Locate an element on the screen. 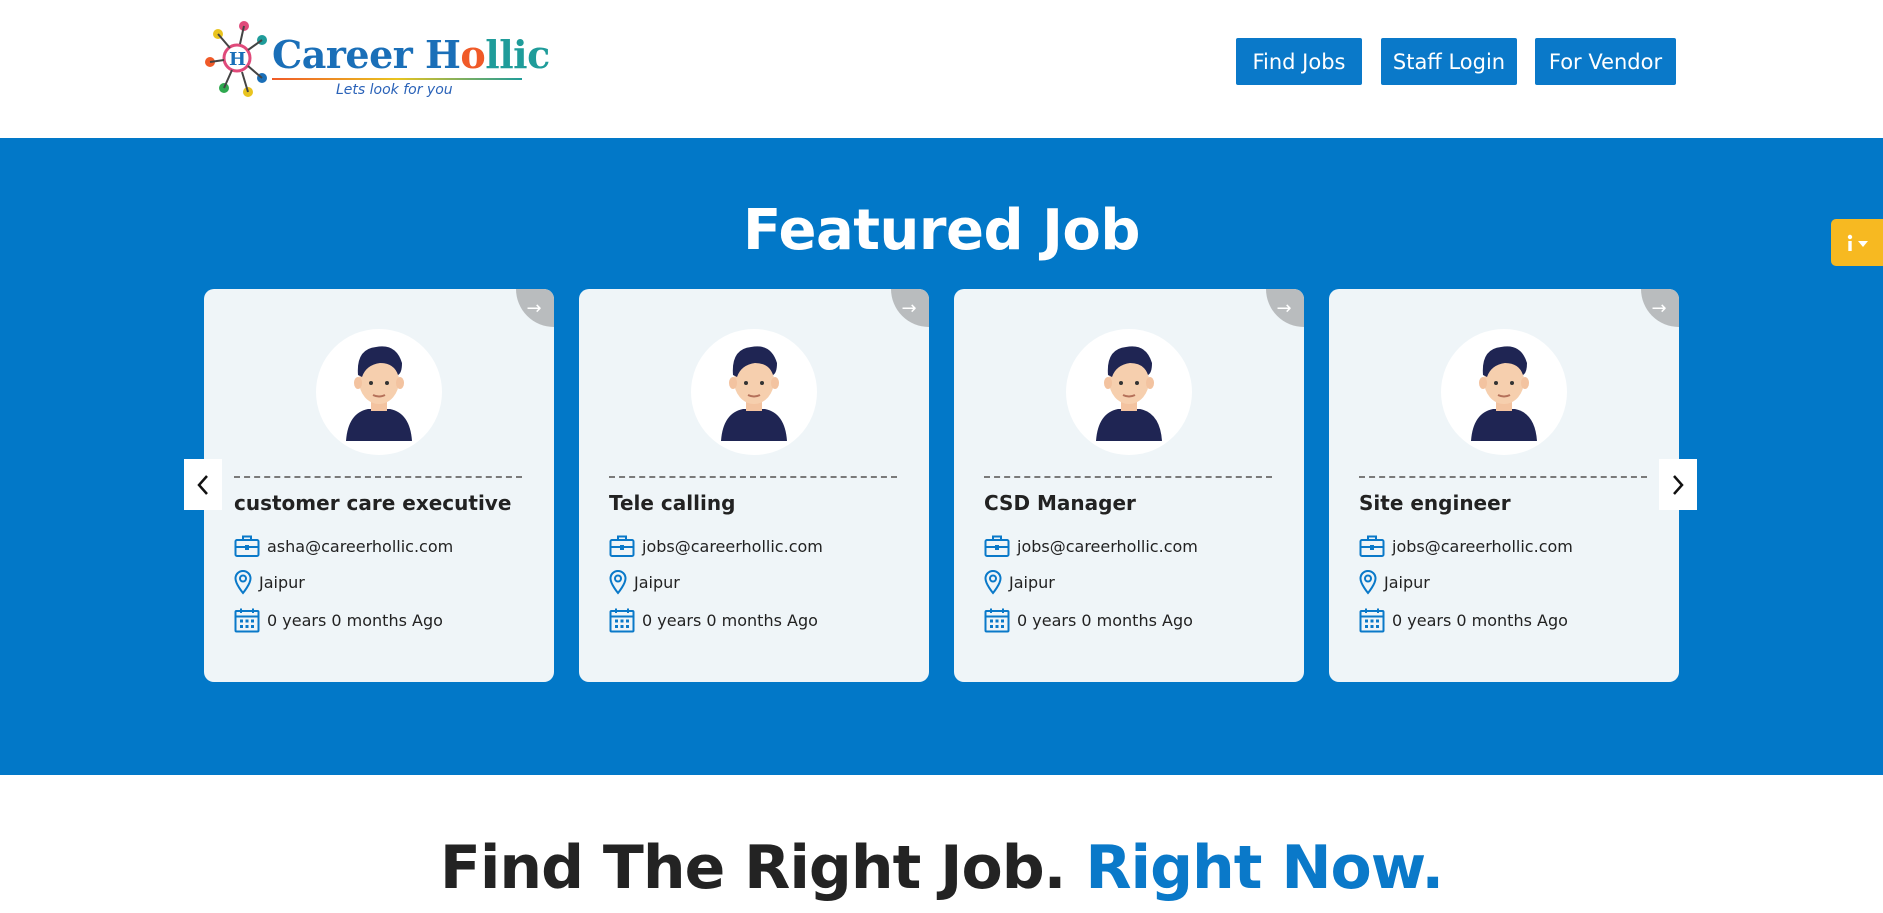 Image resolution: width=1883 pixels, height=913 pixels. logo-underline is located at coordinates (397, 79).